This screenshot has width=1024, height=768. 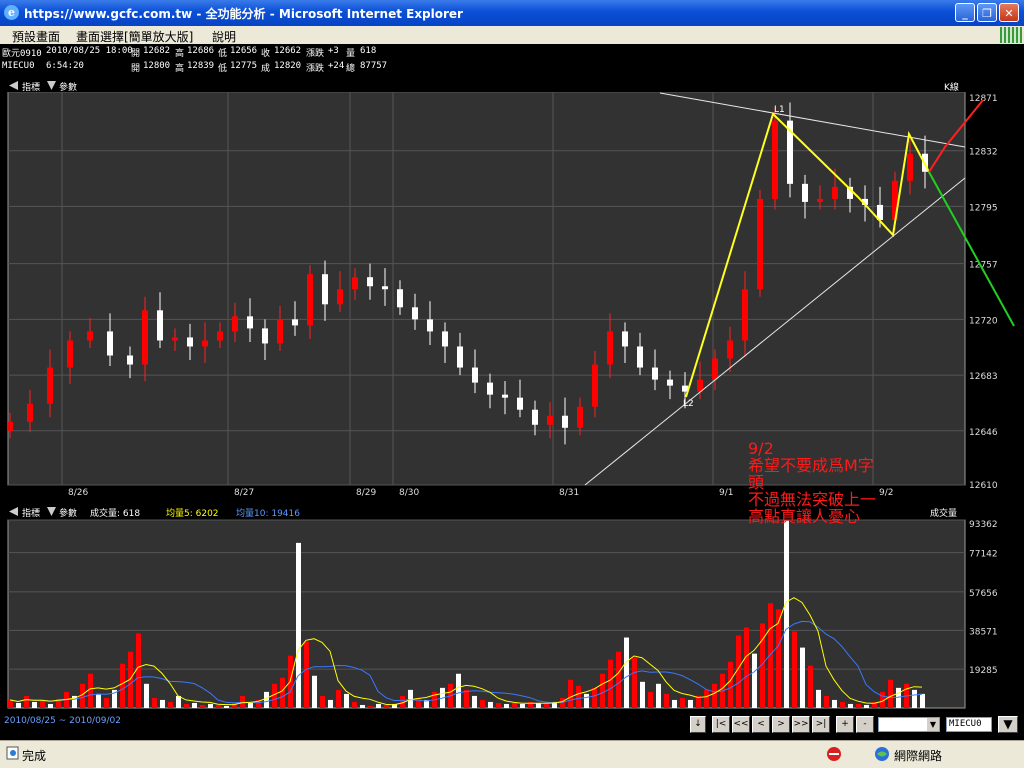 What do you see at coordinates (756, 482) in the screenshot?
I see `annotation-line: 頭` at bounding box center [756, 482].